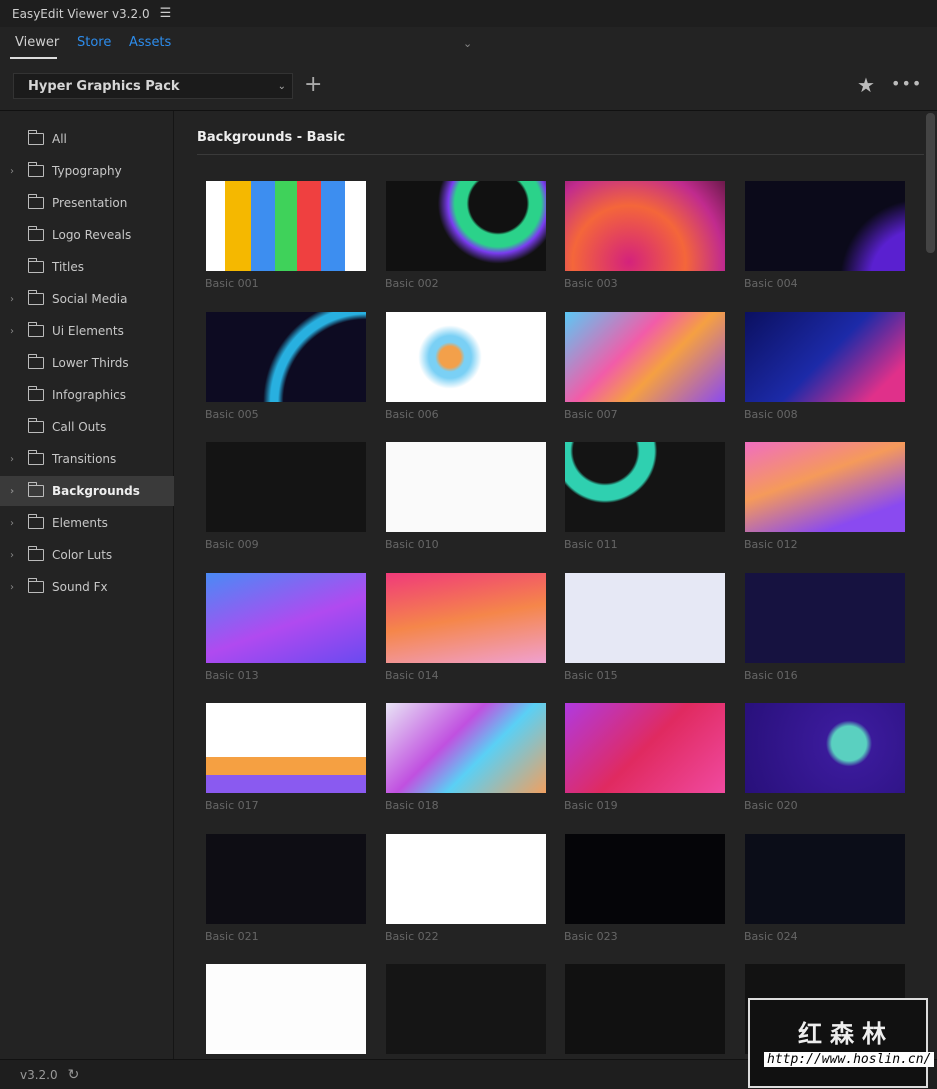 The image size is (937, 1089). What do you see at coordinates (33, 58) in the screenshot?
I see `active-tab-indicator` at bounding box center [33, 58].